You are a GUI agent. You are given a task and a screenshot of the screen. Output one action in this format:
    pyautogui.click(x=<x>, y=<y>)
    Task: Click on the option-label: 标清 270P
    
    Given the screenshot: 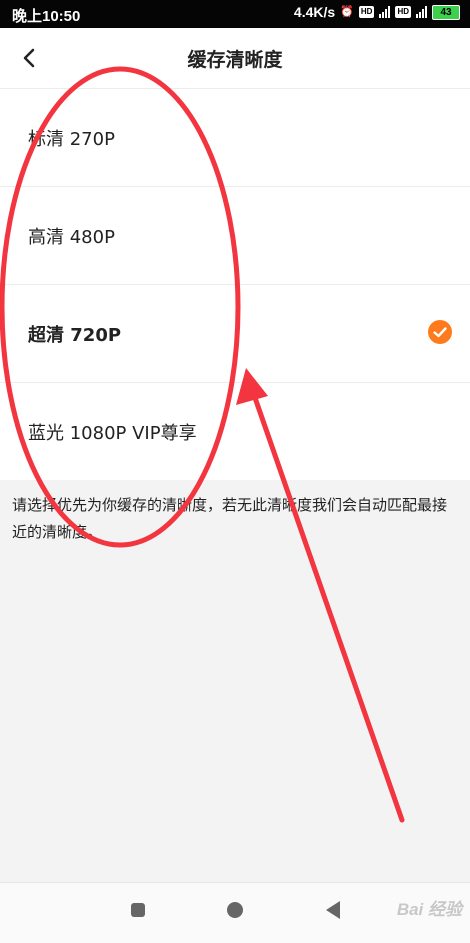 What is the action you would take?
    pyautogui.click(x=71, y=139)
    